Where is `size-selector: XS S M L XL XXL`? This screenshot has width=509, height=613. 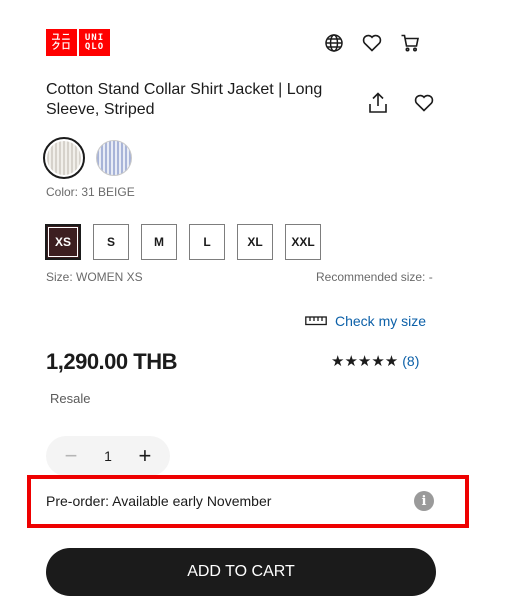
size-selector: XS S M L XL XXL is located at coordinates (183, 242).